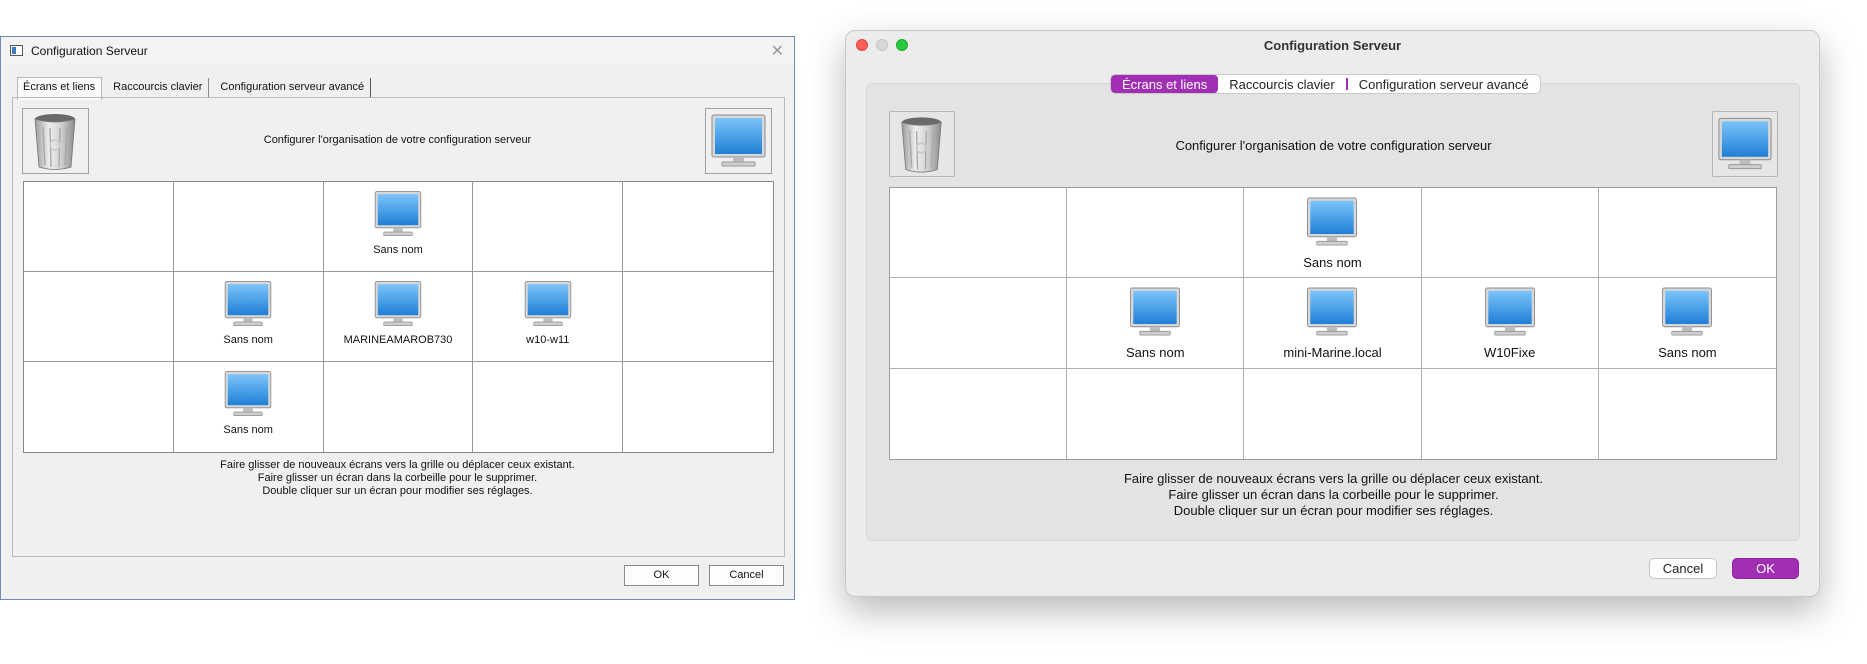 This screenshot has width=1867, height=664. I want to click on screen-item: W10Fixe, so click(1510, 321).